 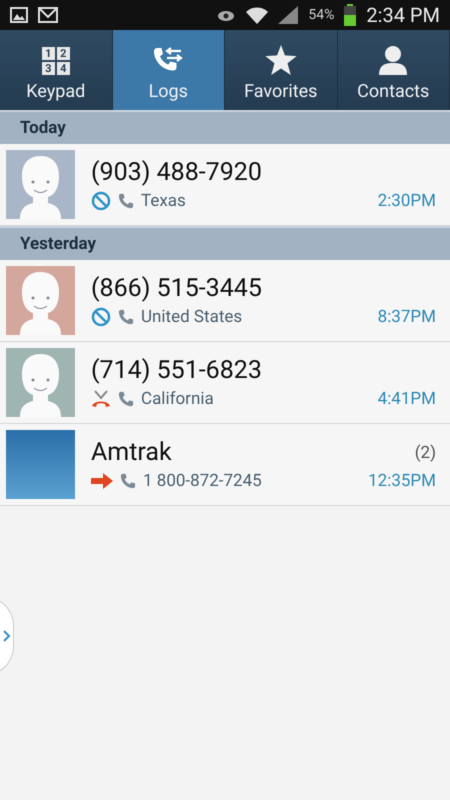 I want to click on battery-icon, so click(x=350, y=15).